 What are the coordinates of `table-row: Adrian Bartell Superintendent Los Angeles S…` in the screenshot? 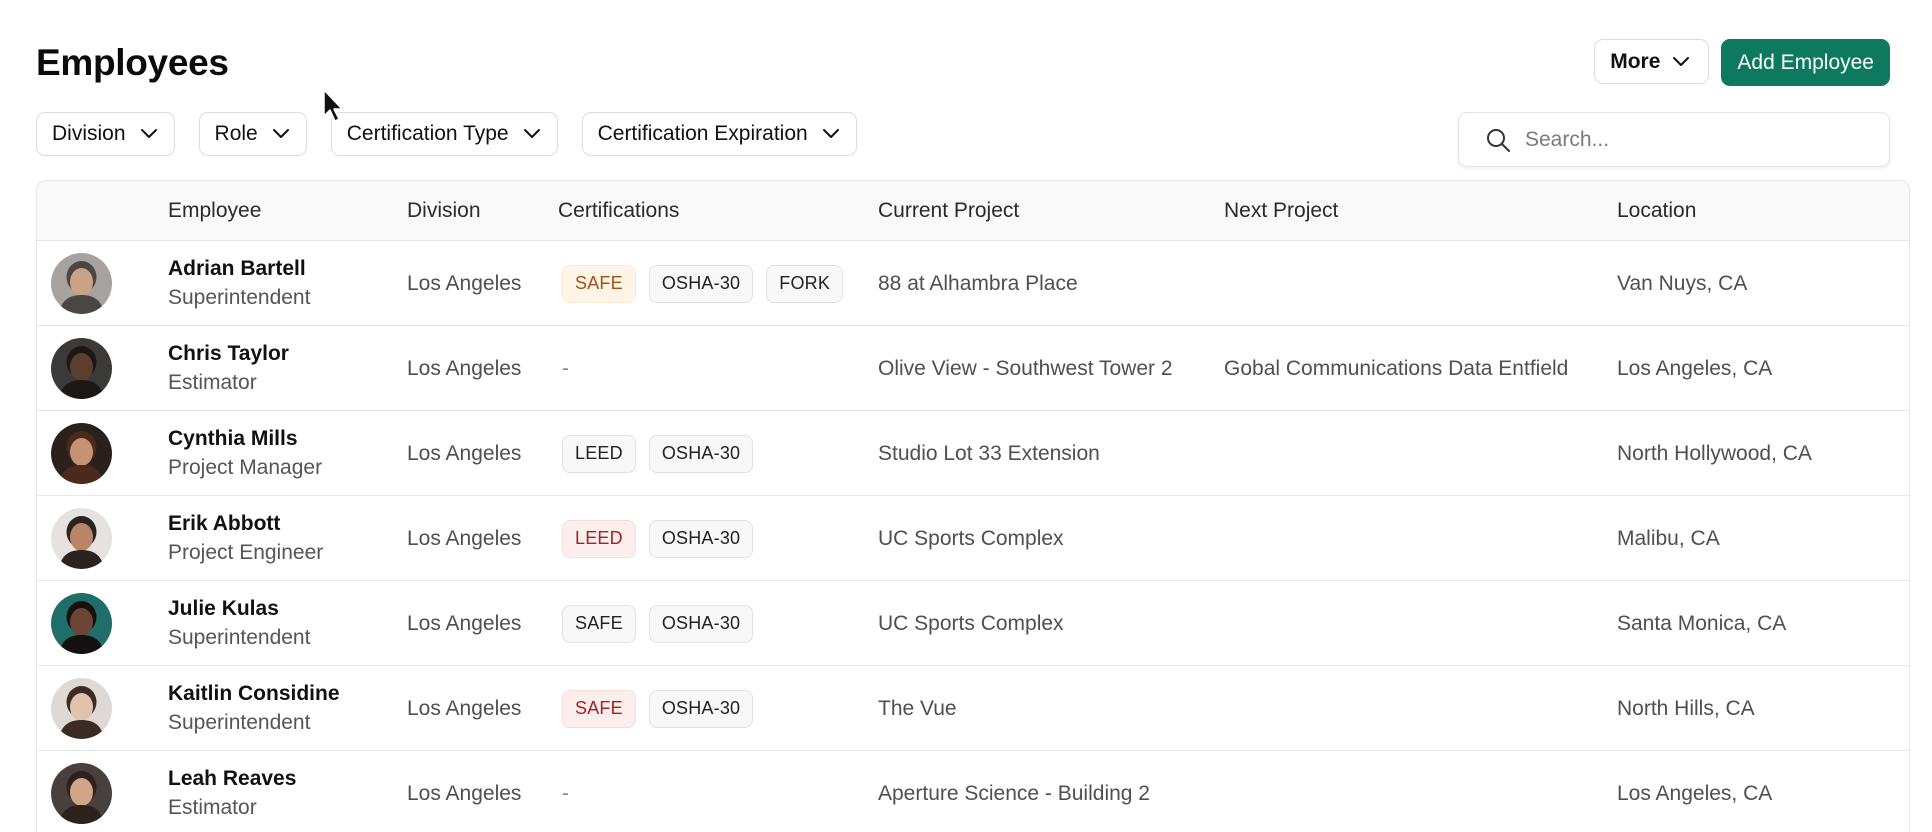 It's located at (973, 283).